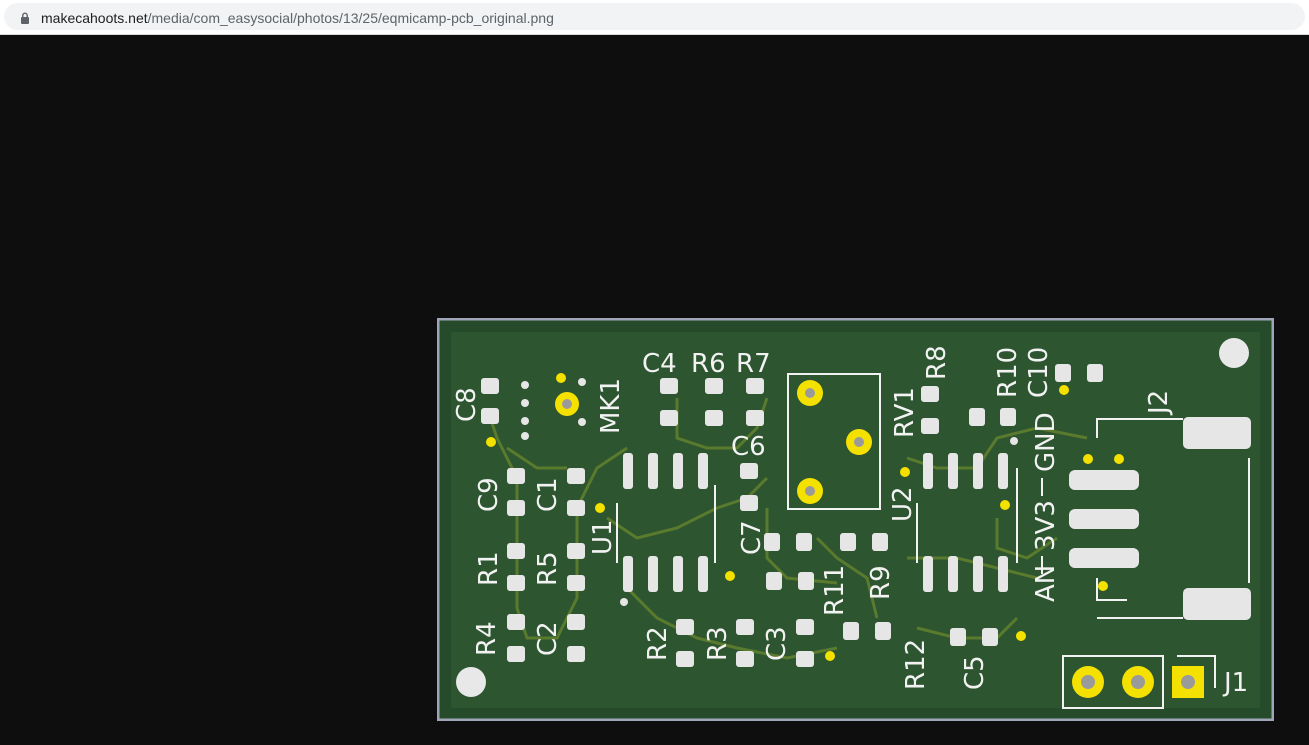 This screenshot has height=745, width=1309. What do you see at coordinates (658, 643) in the screenshot?
I see `label-r2: R2` at bounding box center [658, 643].